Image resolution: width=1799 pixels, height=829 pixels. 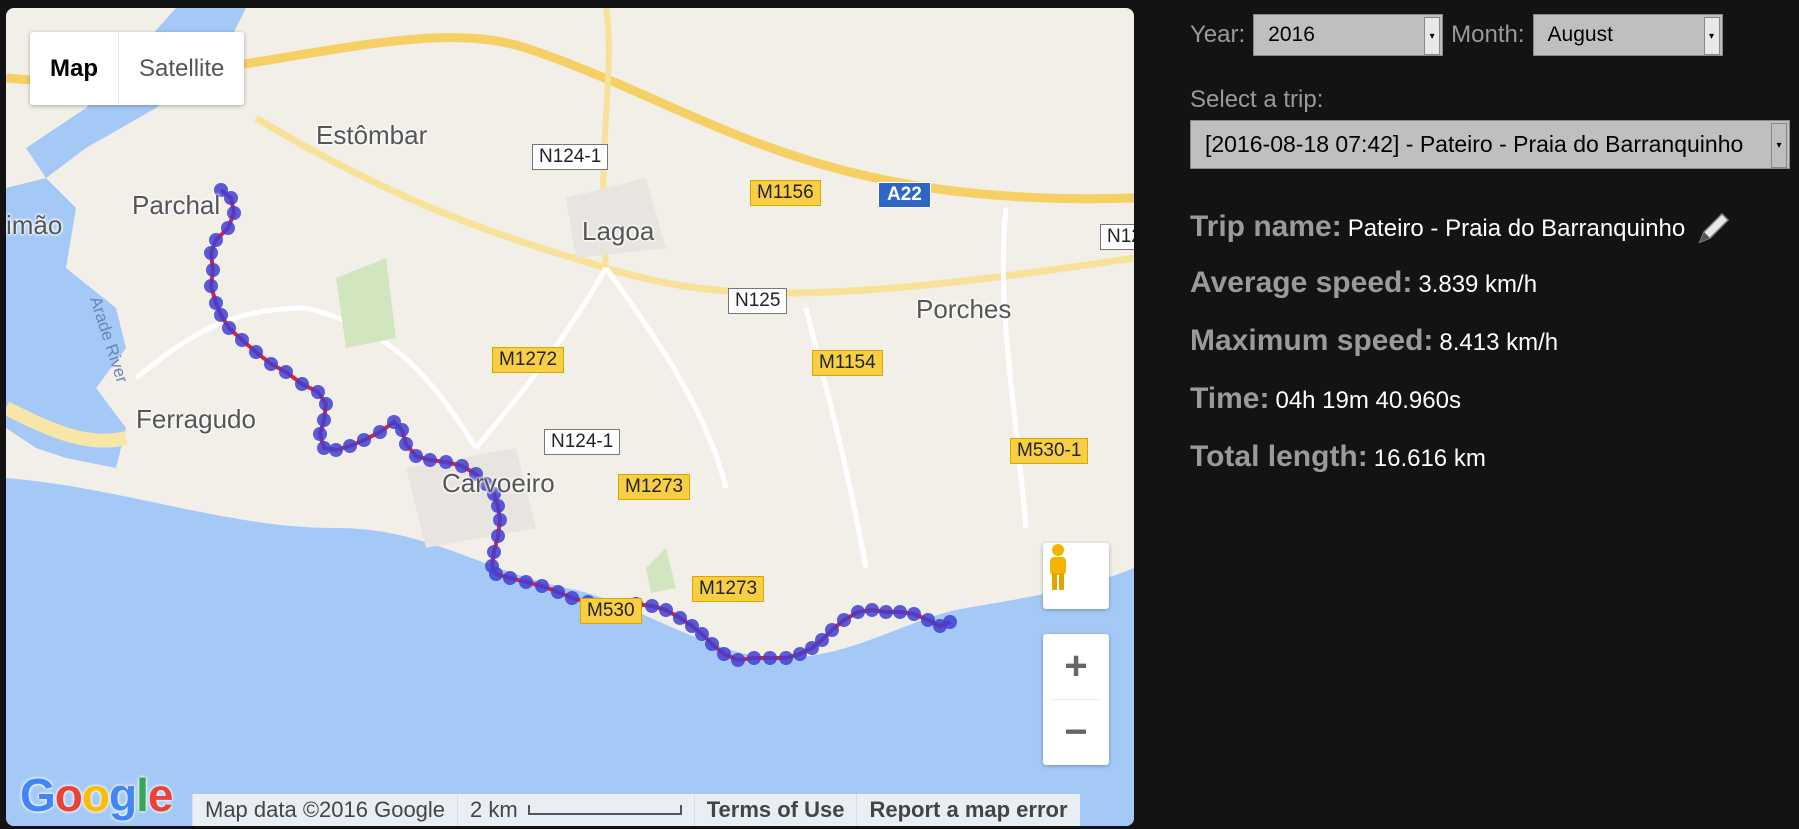 I want to click on time-row: Time: 04h 19m 40.960s, so click(x=1325, y=399).